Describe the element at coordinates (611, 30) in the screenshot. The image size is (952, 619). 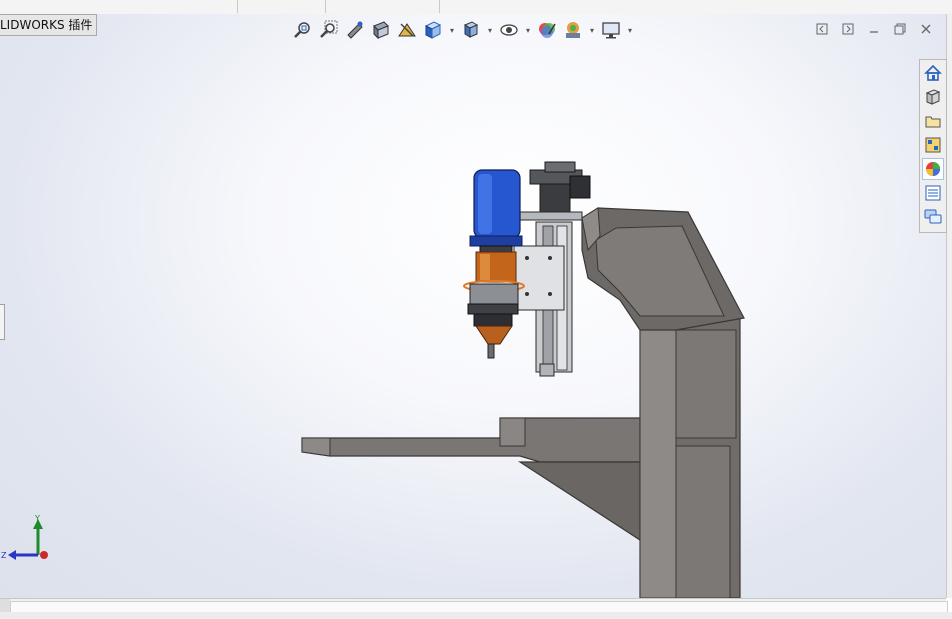
I see `view-settings-icon` at that location.